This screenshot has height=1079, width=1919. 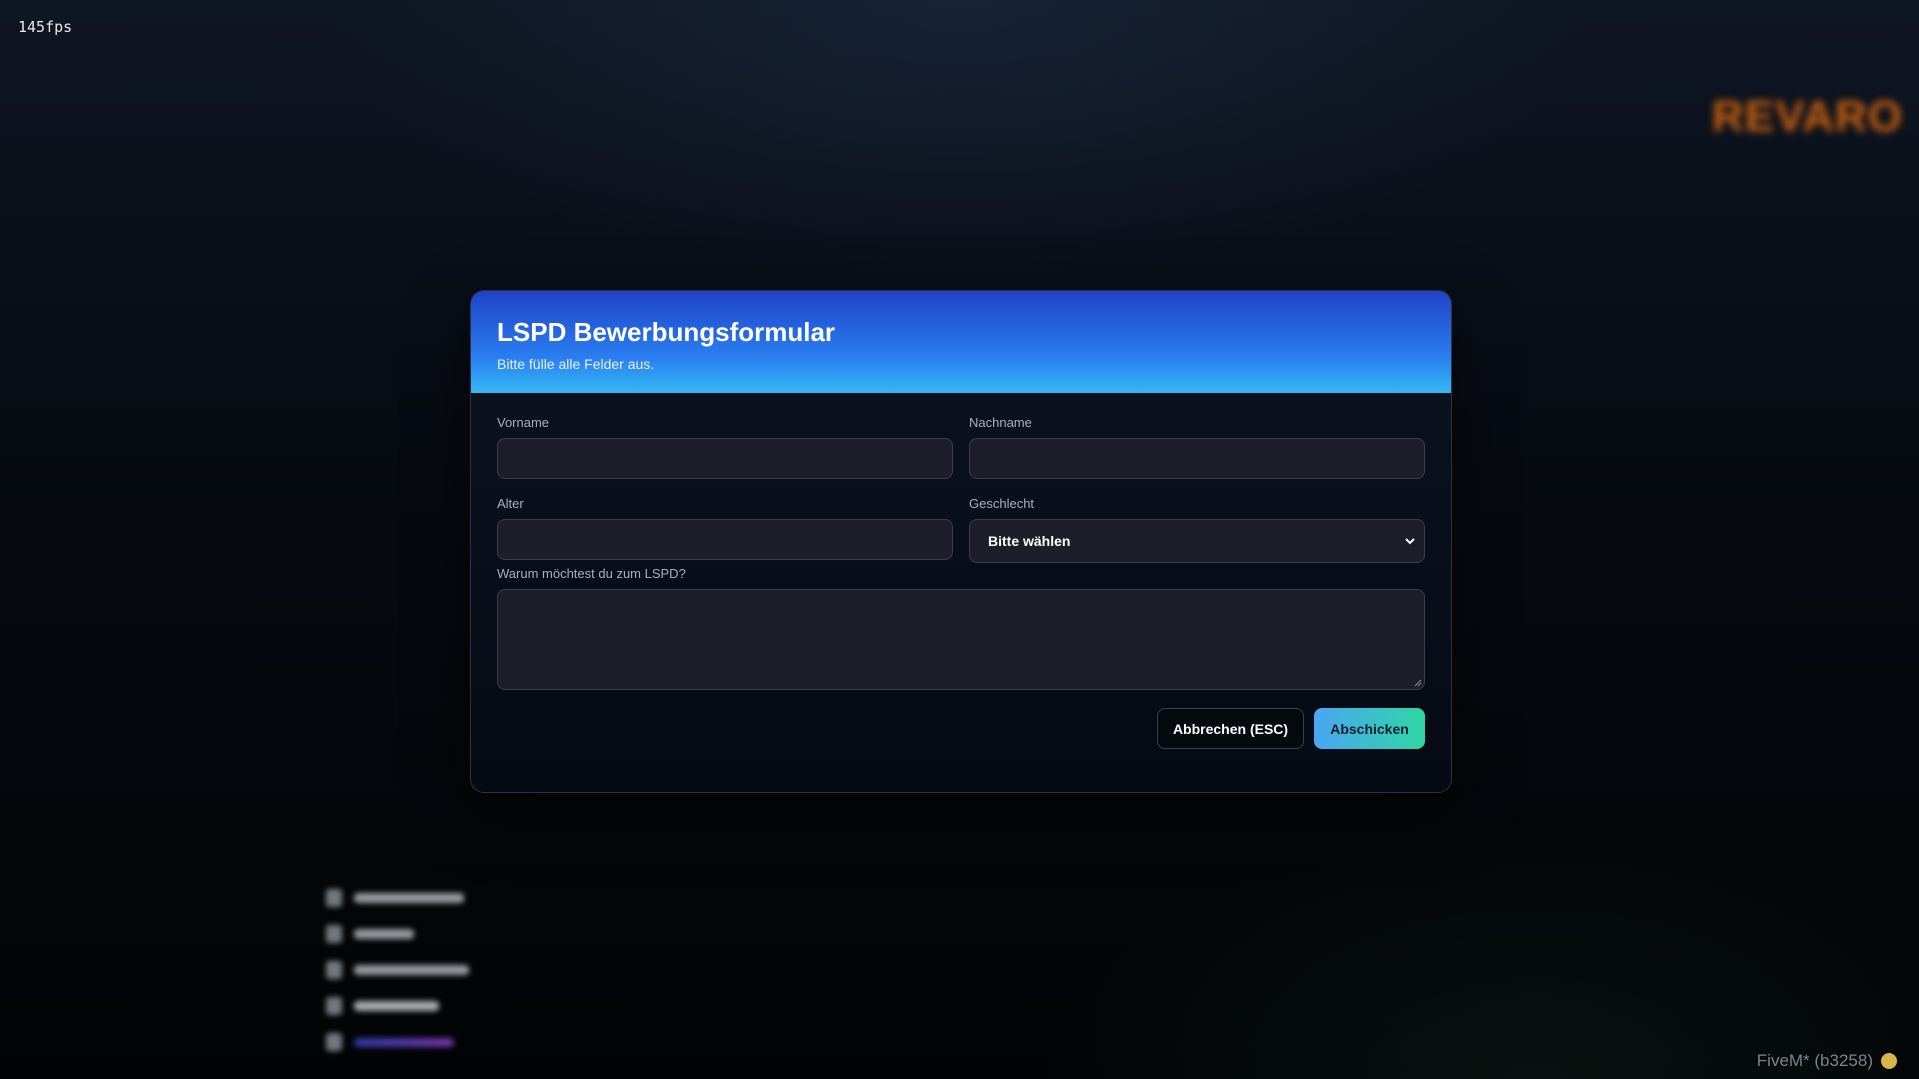 I want to click on vorname-input, so click(x=725, y=458).